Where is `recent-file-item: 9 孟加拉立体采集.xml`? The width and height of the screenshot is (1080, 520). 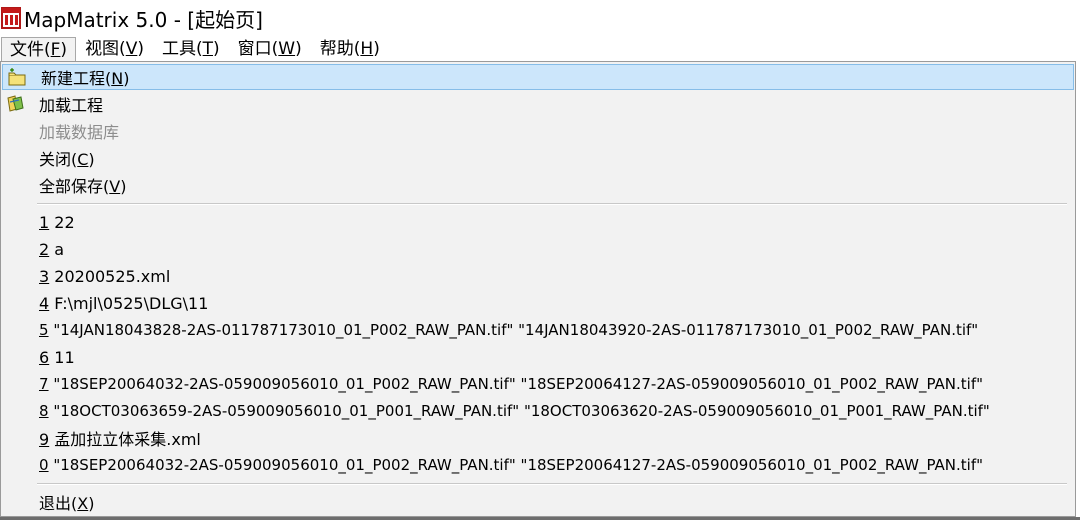 recent-file-item: 9 孟加拉立体采集.xml is located at coordinates (538, 438).